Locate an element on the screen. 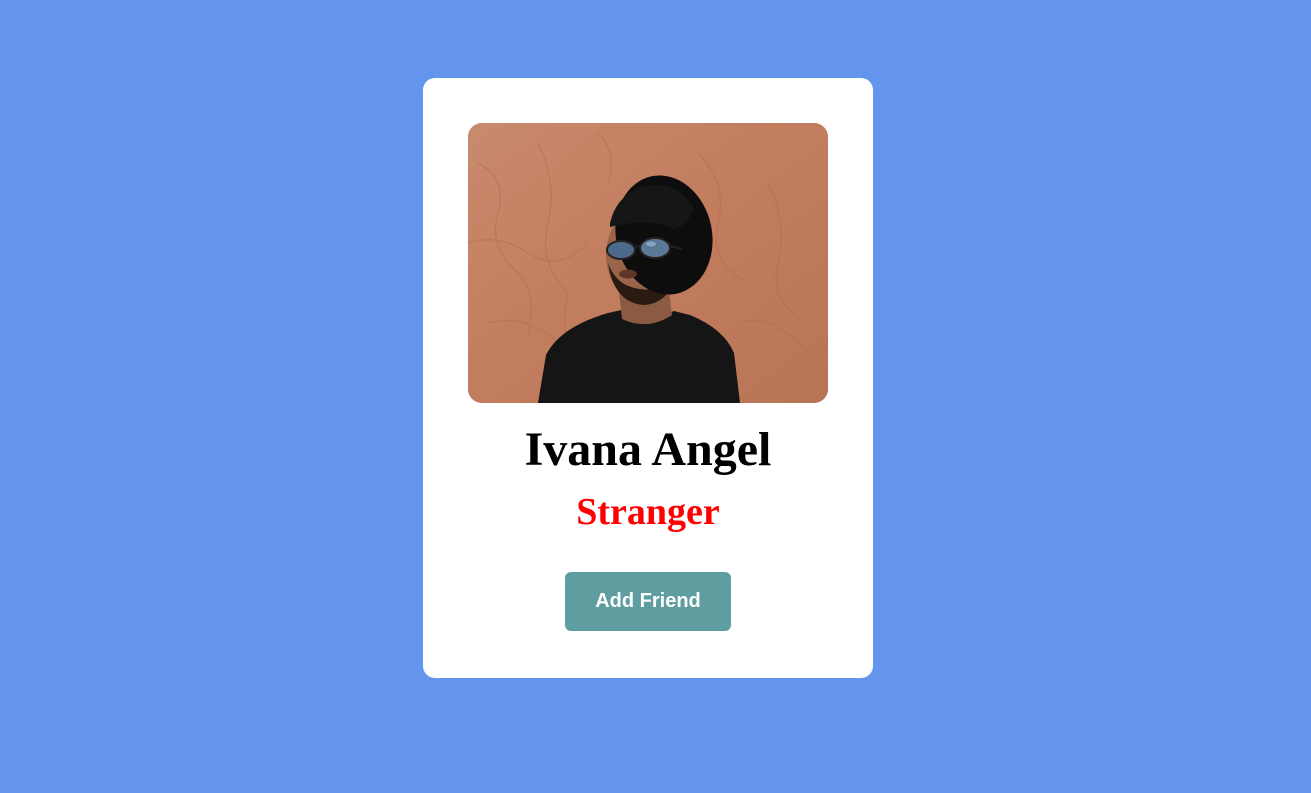 The image size is (1311, 793). profile-name: Ivana Angel is located at coordinates (648, 449).